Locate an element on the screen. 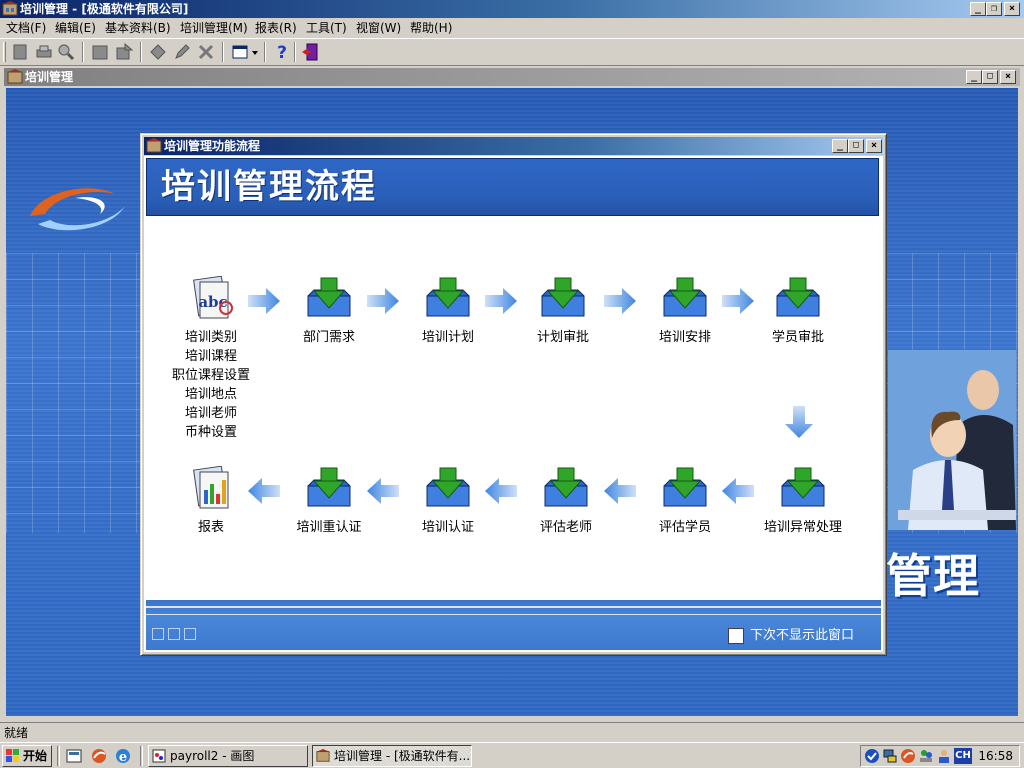 The width and height of the screenshot is (1024, 768). step-label: 评估学员 is located at coordinates (684, 527).